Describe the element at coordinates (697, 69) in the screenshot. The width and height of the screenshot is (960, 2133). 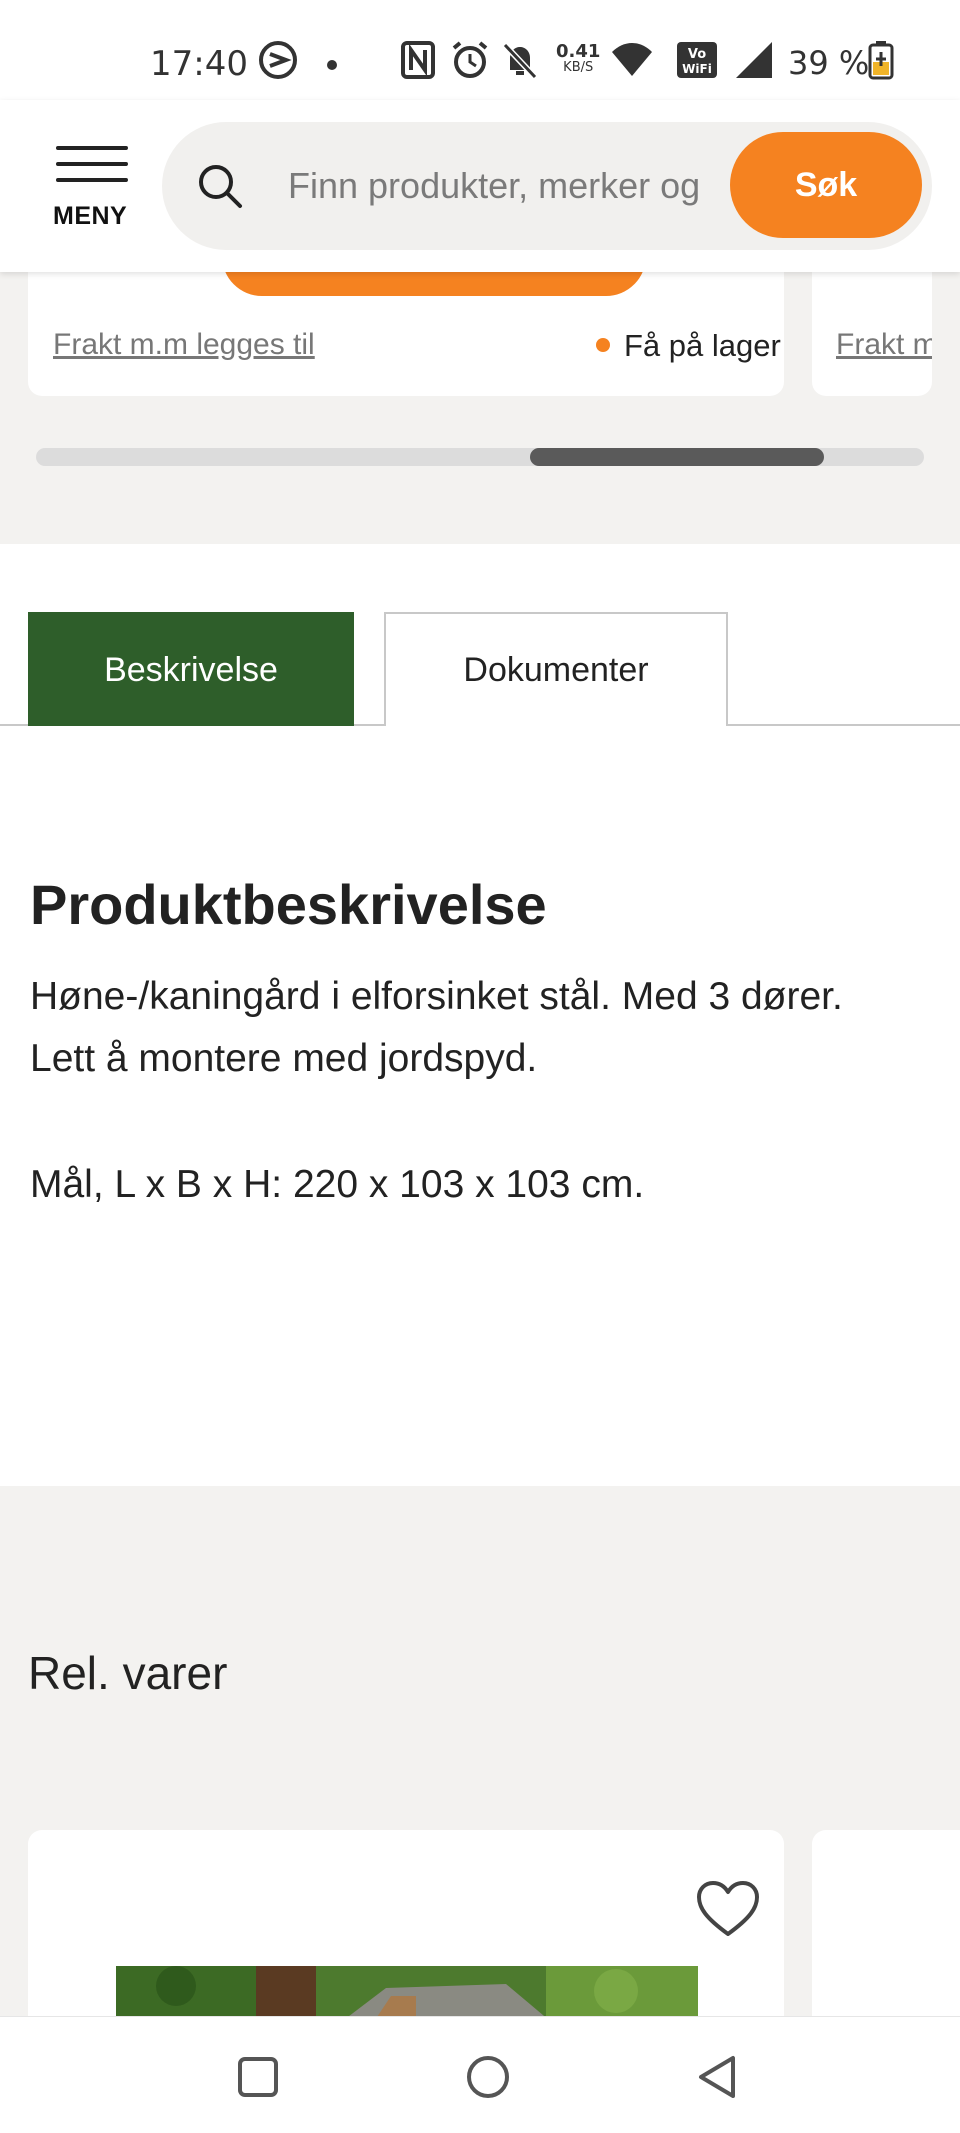
I see `svg-text: WiFi` at that location.